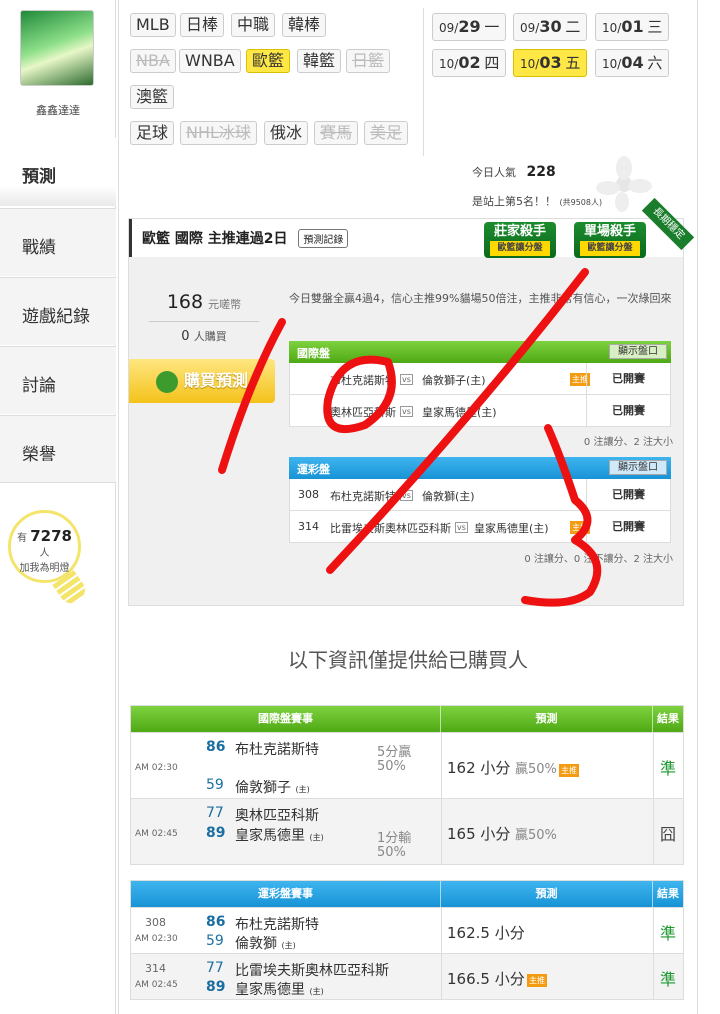 This screenshot has height=1014, width=720. I want to click on league-wnba: WNBA, so click(210, 61).